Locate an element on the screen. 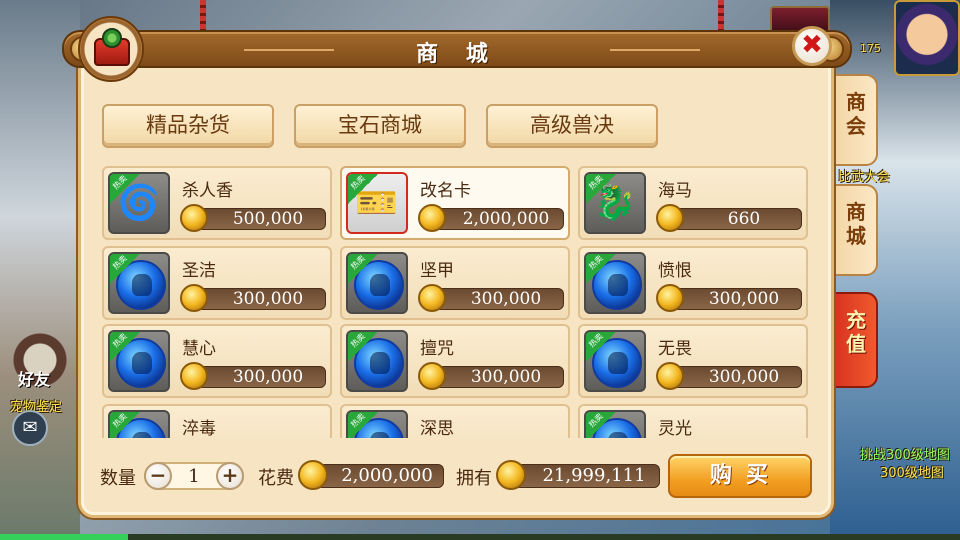 Image resolution: width=960 pixels, height=540 pixels. chat-icon: ✉ is located at coordinates (30, 428).